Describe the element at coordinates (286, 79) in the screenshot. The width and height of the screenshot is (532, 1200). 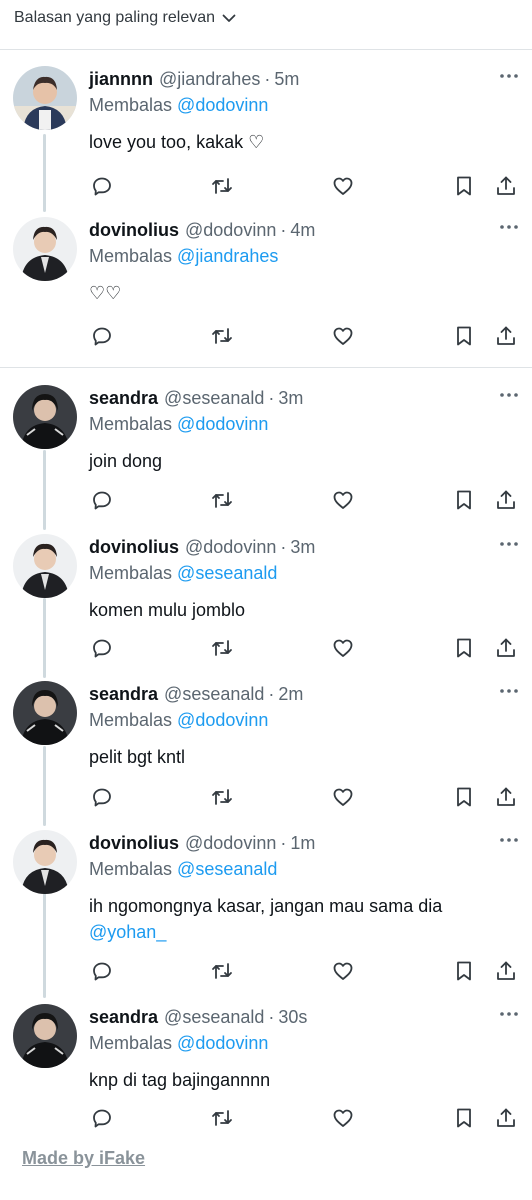
I see `timestamp: 5m` at that location.